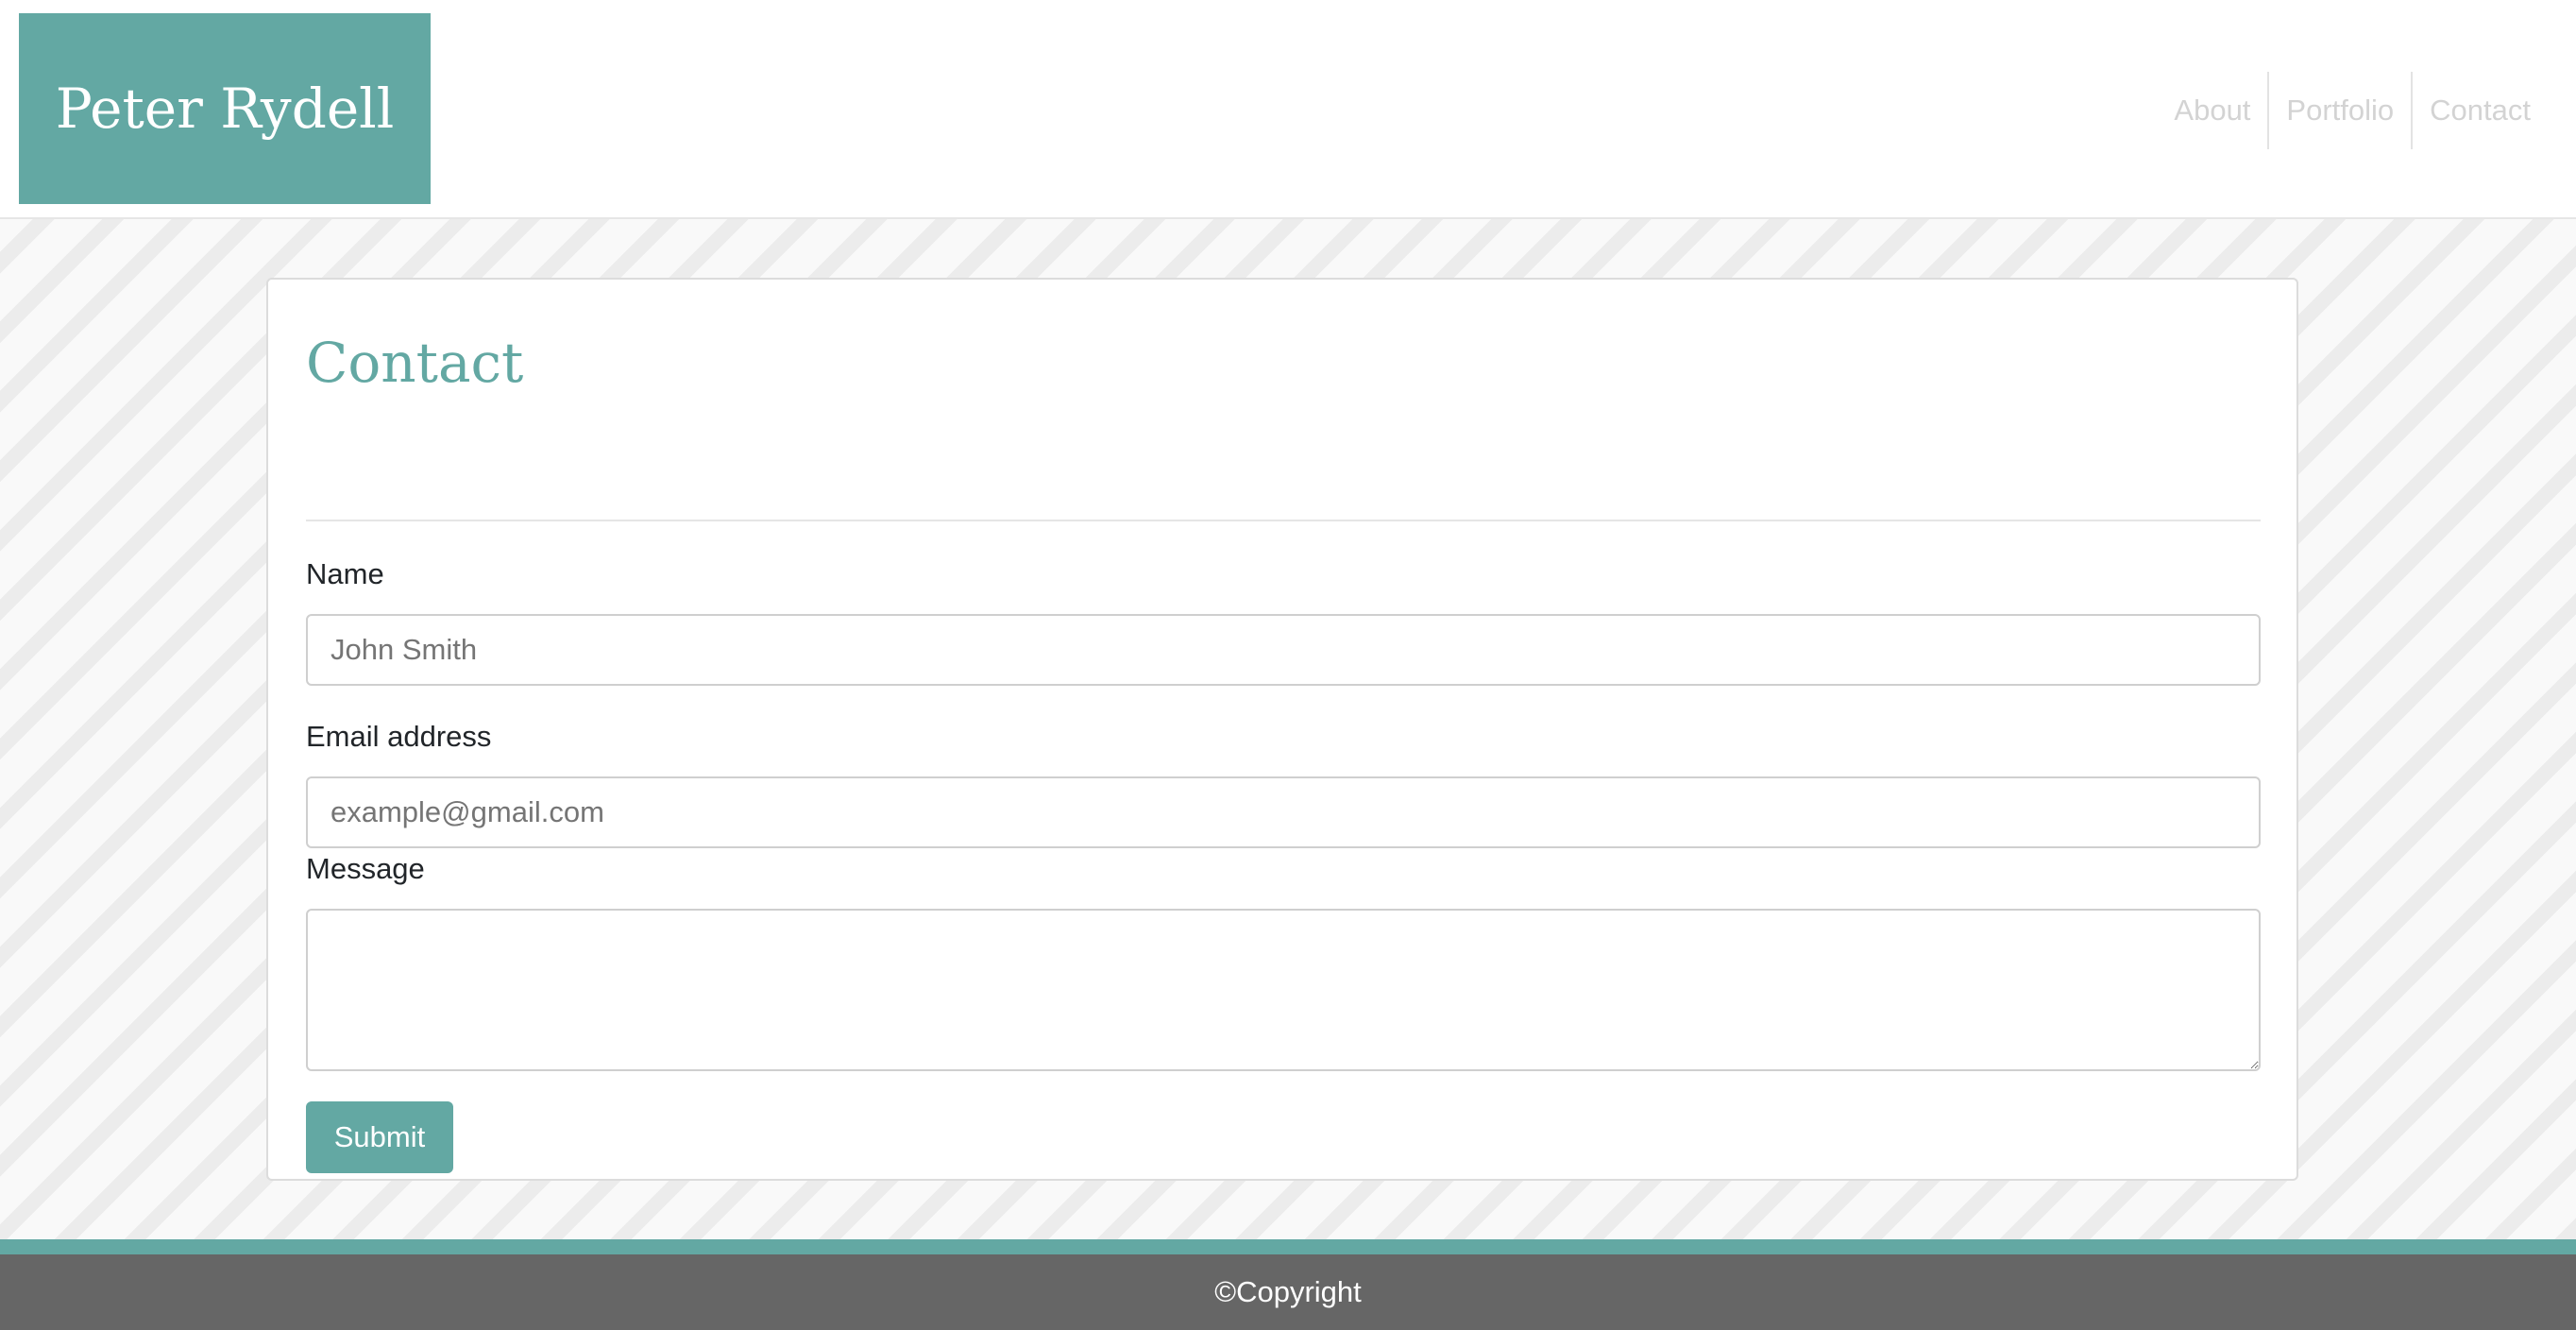  I want to click on footer-accent-bar, so click(1288, 1246).